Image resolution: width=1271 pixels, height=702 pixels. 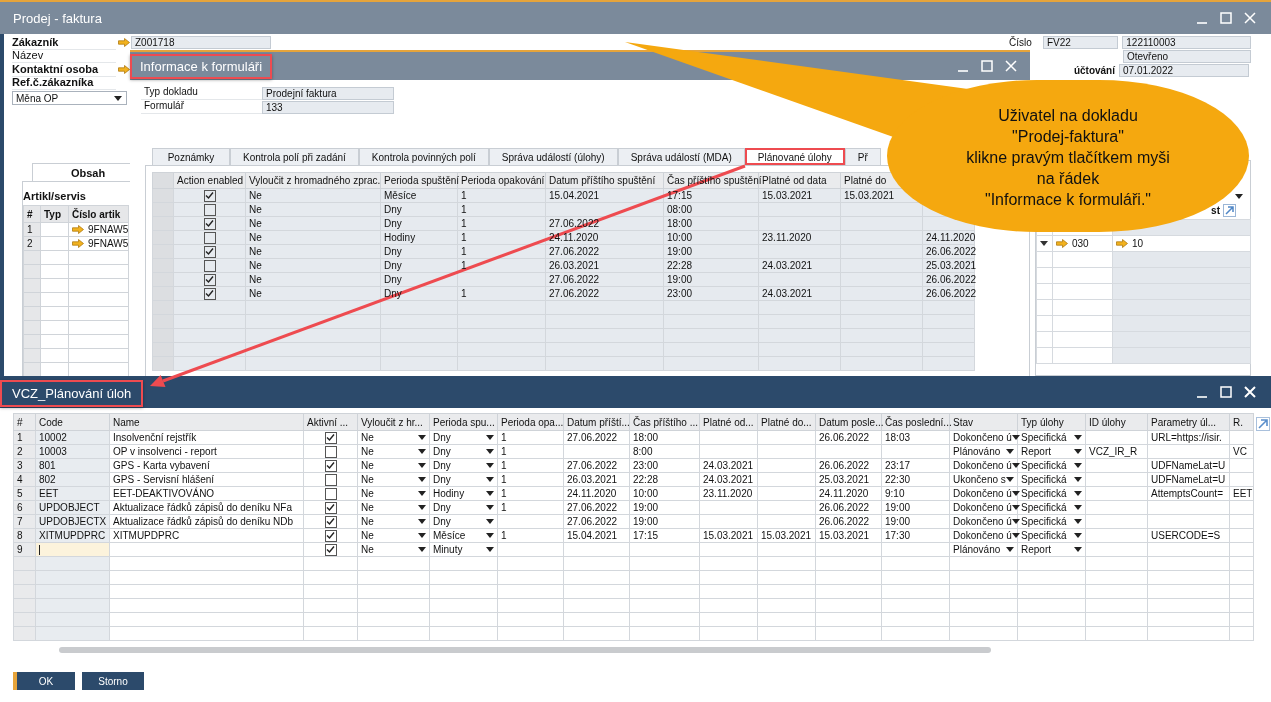 I want to click on document-field: FV22, so click(x=1081, y=42).